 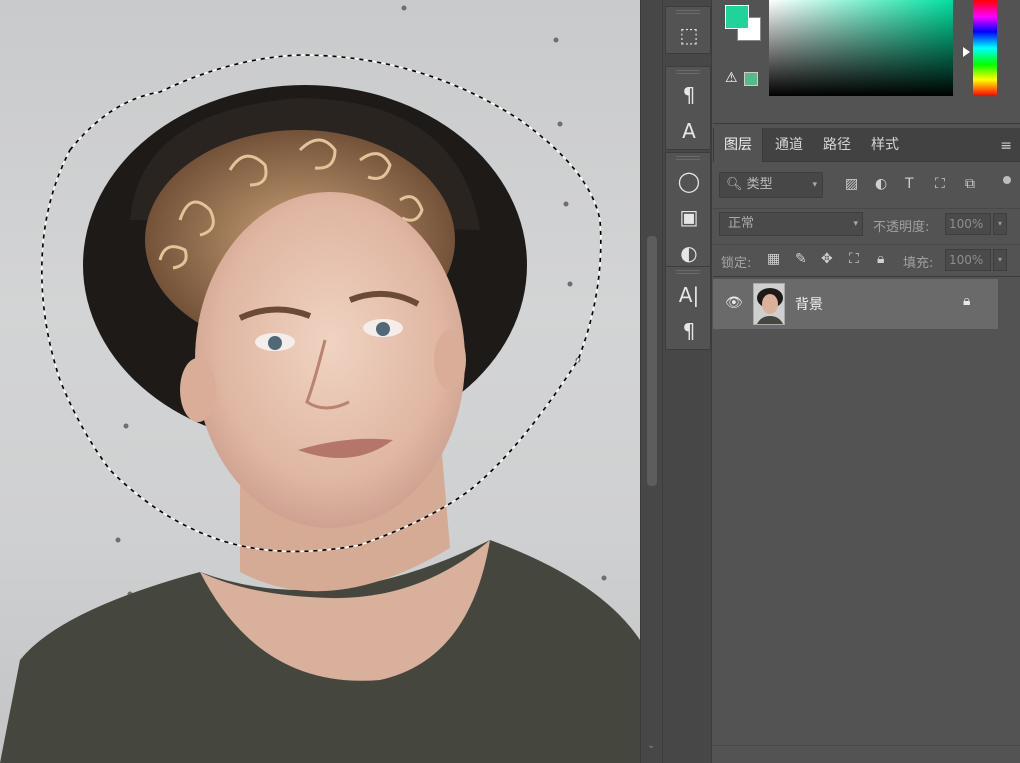 I want to click on properties-icon: ▣, so click(x=689, y=217).